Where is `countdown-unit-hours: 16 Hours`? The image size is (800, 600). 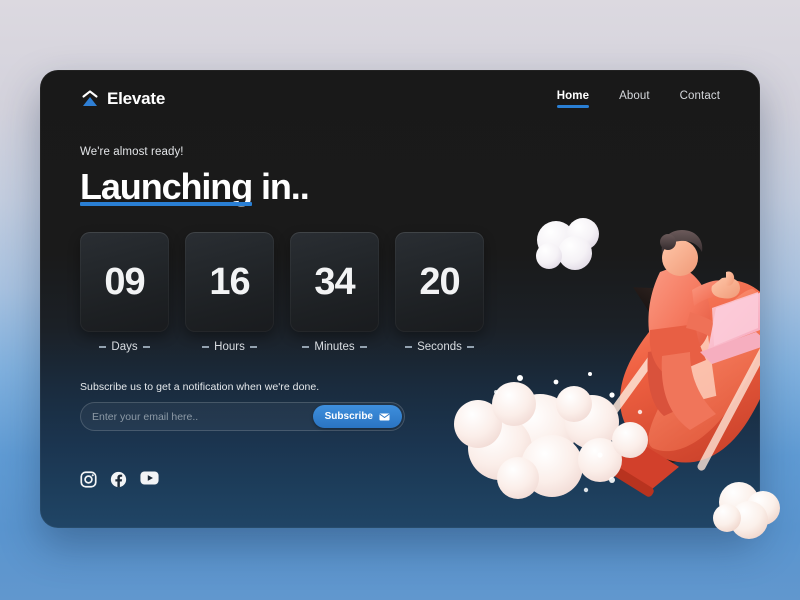 countdown-unit-hours: 16 Hours is located at coordinates (229, 292).